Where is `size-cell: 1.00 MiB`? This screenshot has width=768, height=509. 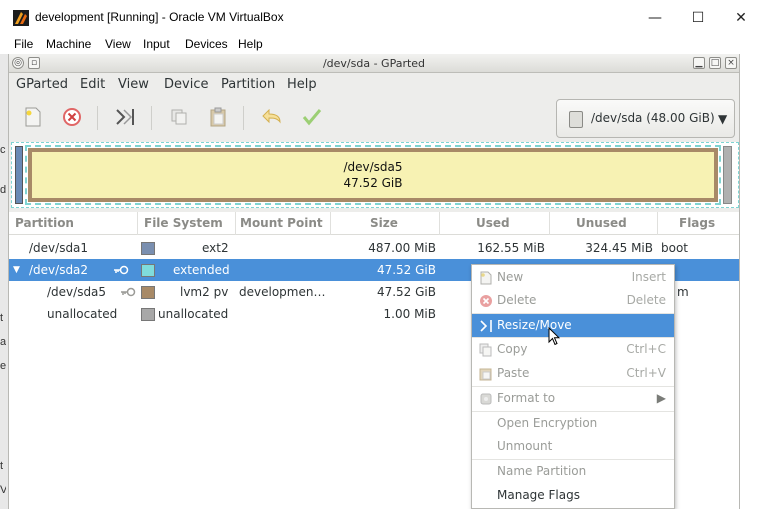 size-cell: 1.00 MiB is located at coordinates (409, 314).